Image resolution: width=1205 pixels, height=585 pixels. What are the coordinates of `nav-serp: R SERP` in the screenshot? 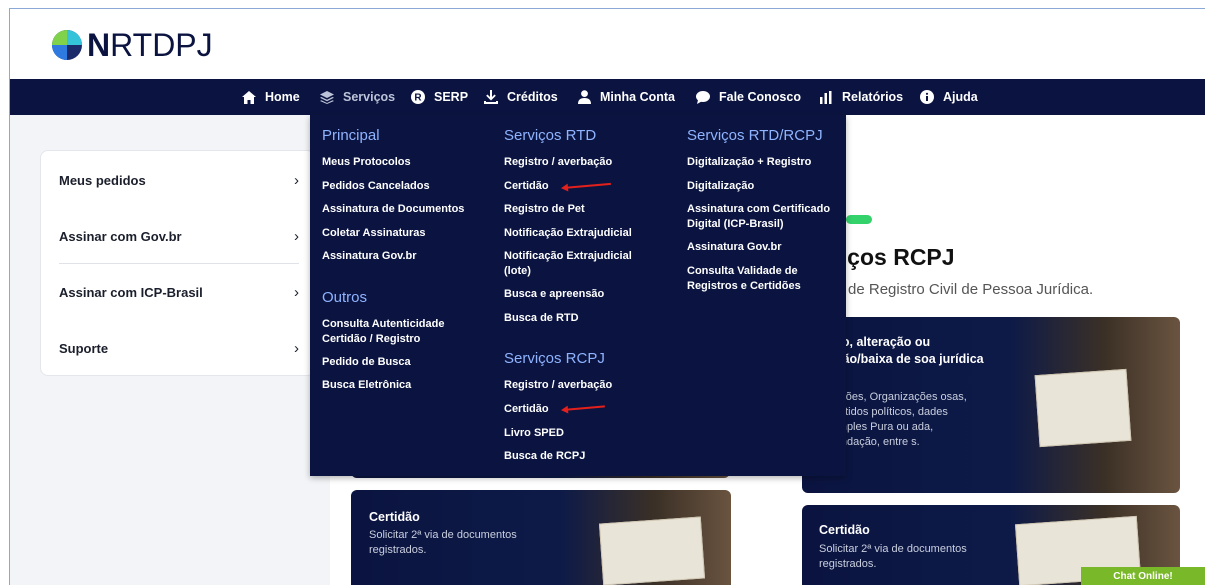 It's located at (439, 97).